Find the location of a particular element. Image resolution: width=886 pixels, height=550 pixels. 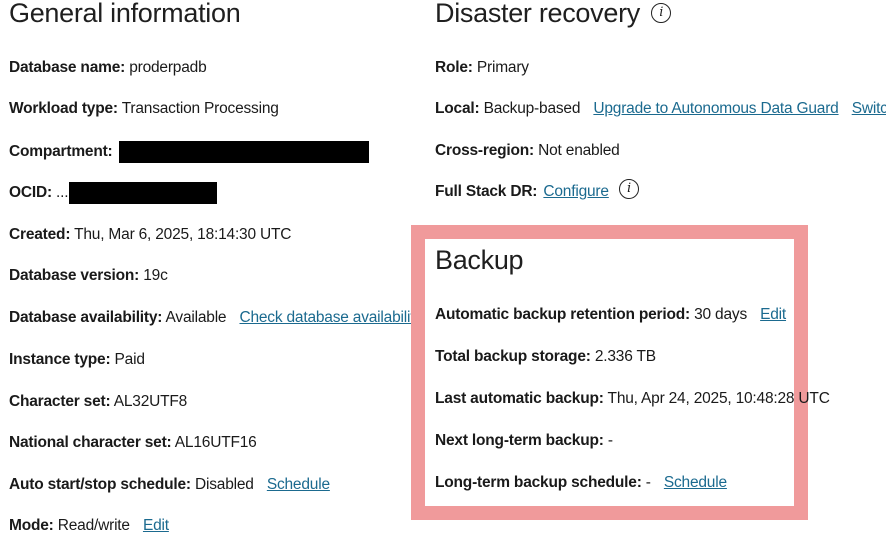

auto-start-stop-schedule-link: Schedule is located at coordinates (298, 484).